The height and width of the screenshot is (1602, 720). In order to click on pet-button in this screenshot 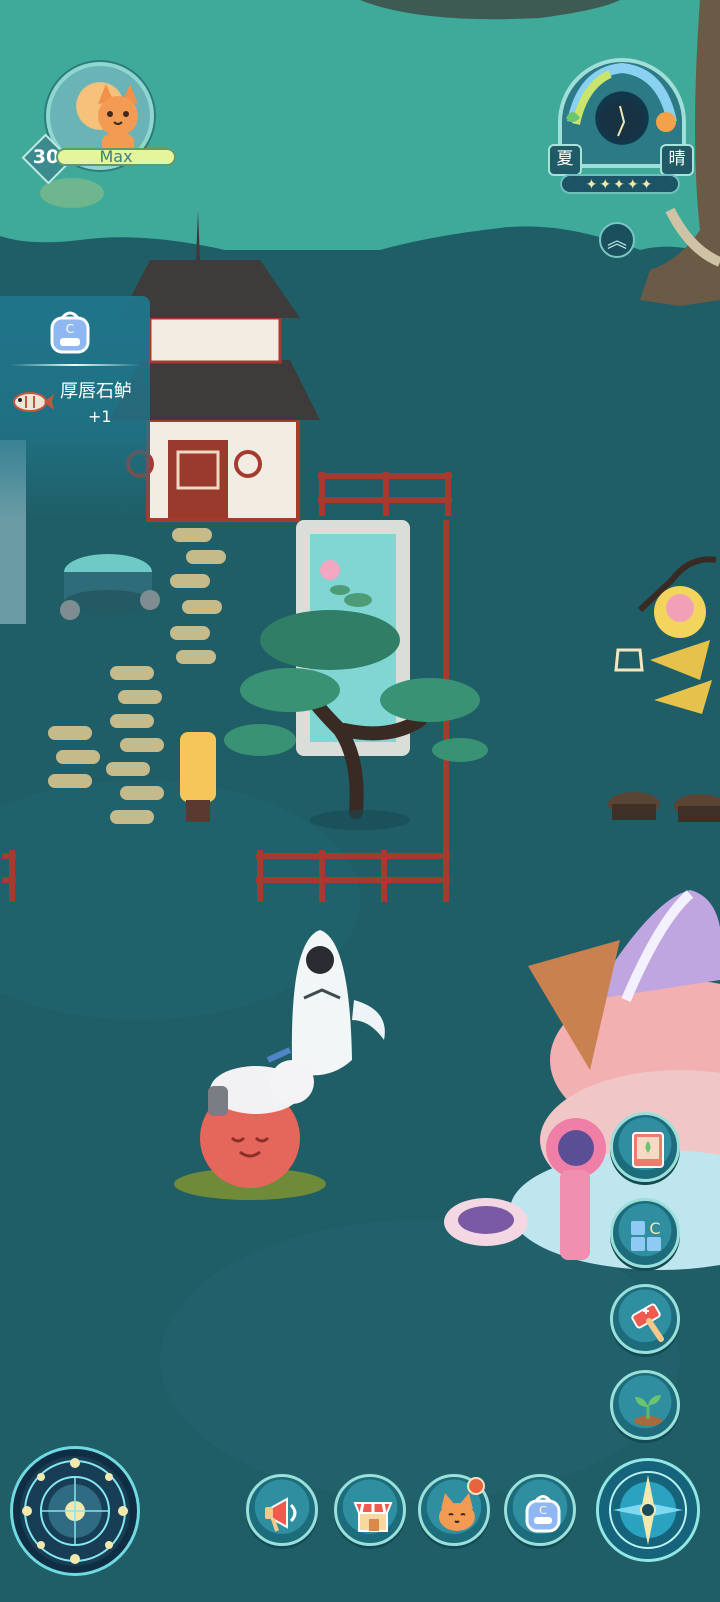, I will do `click(454, 1510)`.